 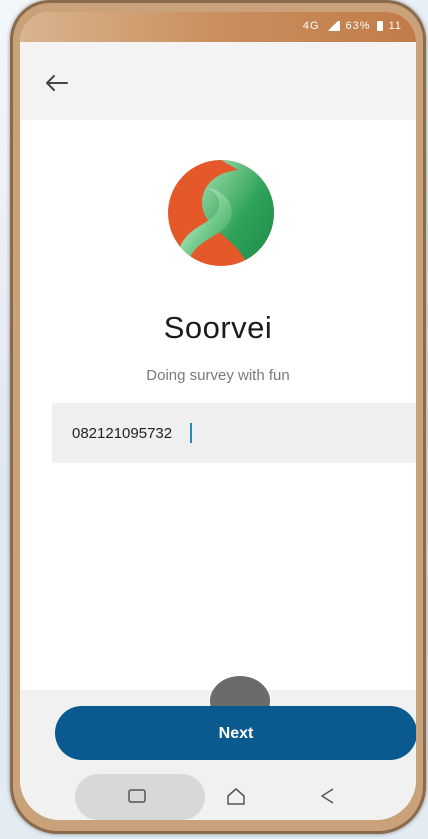 I want to click on network-label: 4G, so click(x=311, y=26).